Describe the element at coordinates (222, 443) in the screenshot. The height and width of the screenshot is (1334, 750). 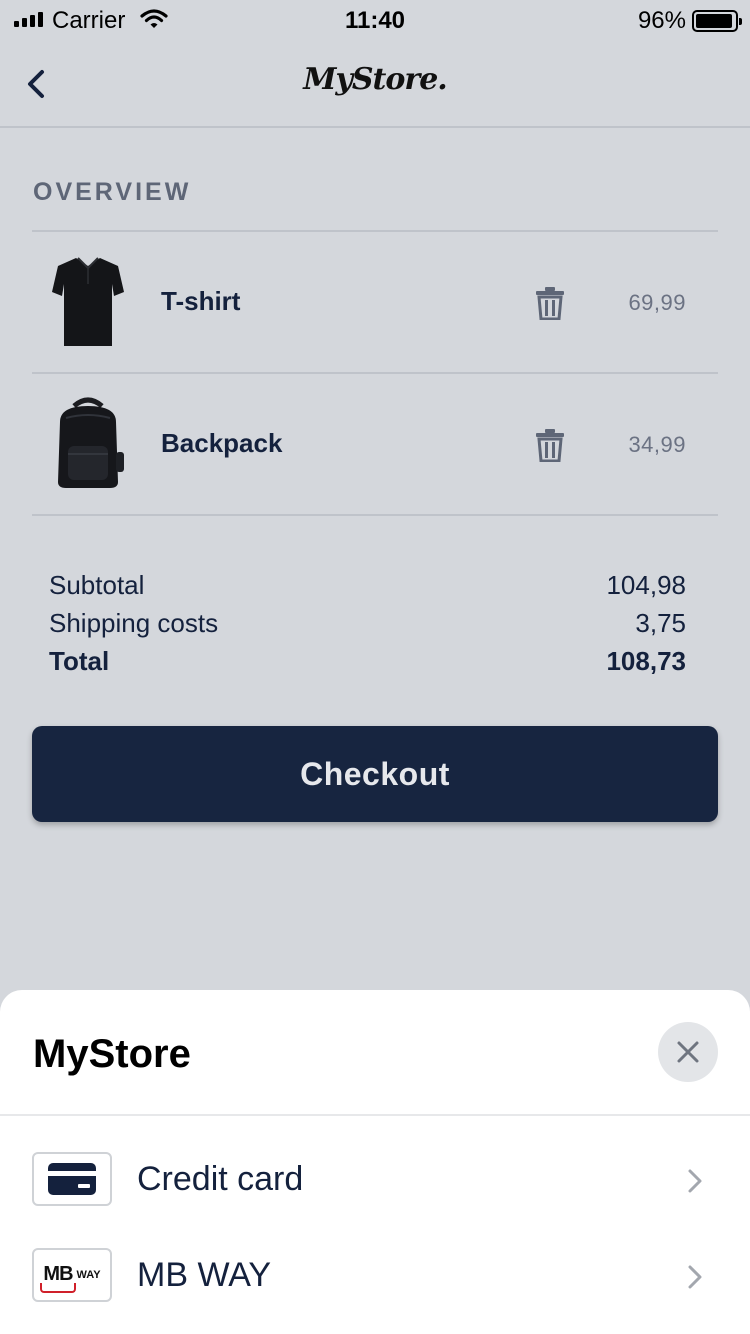
I see `item-name: Backpack` at that location.